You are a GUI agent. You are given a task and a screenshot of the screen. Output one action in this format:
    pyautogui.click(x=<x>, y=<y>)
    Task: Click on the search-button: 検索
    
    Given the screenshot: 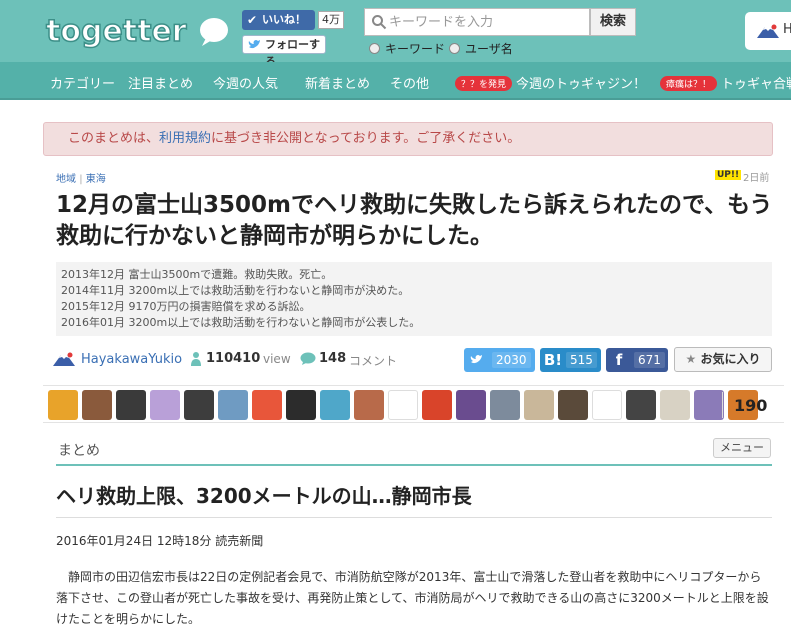 What is the action you would take?
    pyautogui.click(x=613, y=22)
    